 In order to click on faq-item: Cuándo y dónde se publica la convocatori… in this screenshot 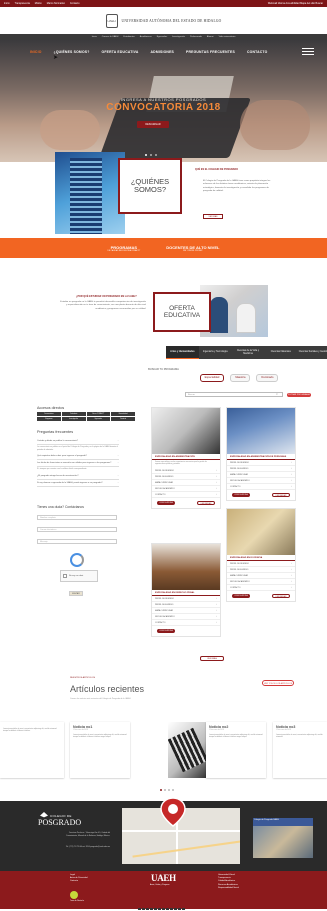, I will do `click(78, 441)`.